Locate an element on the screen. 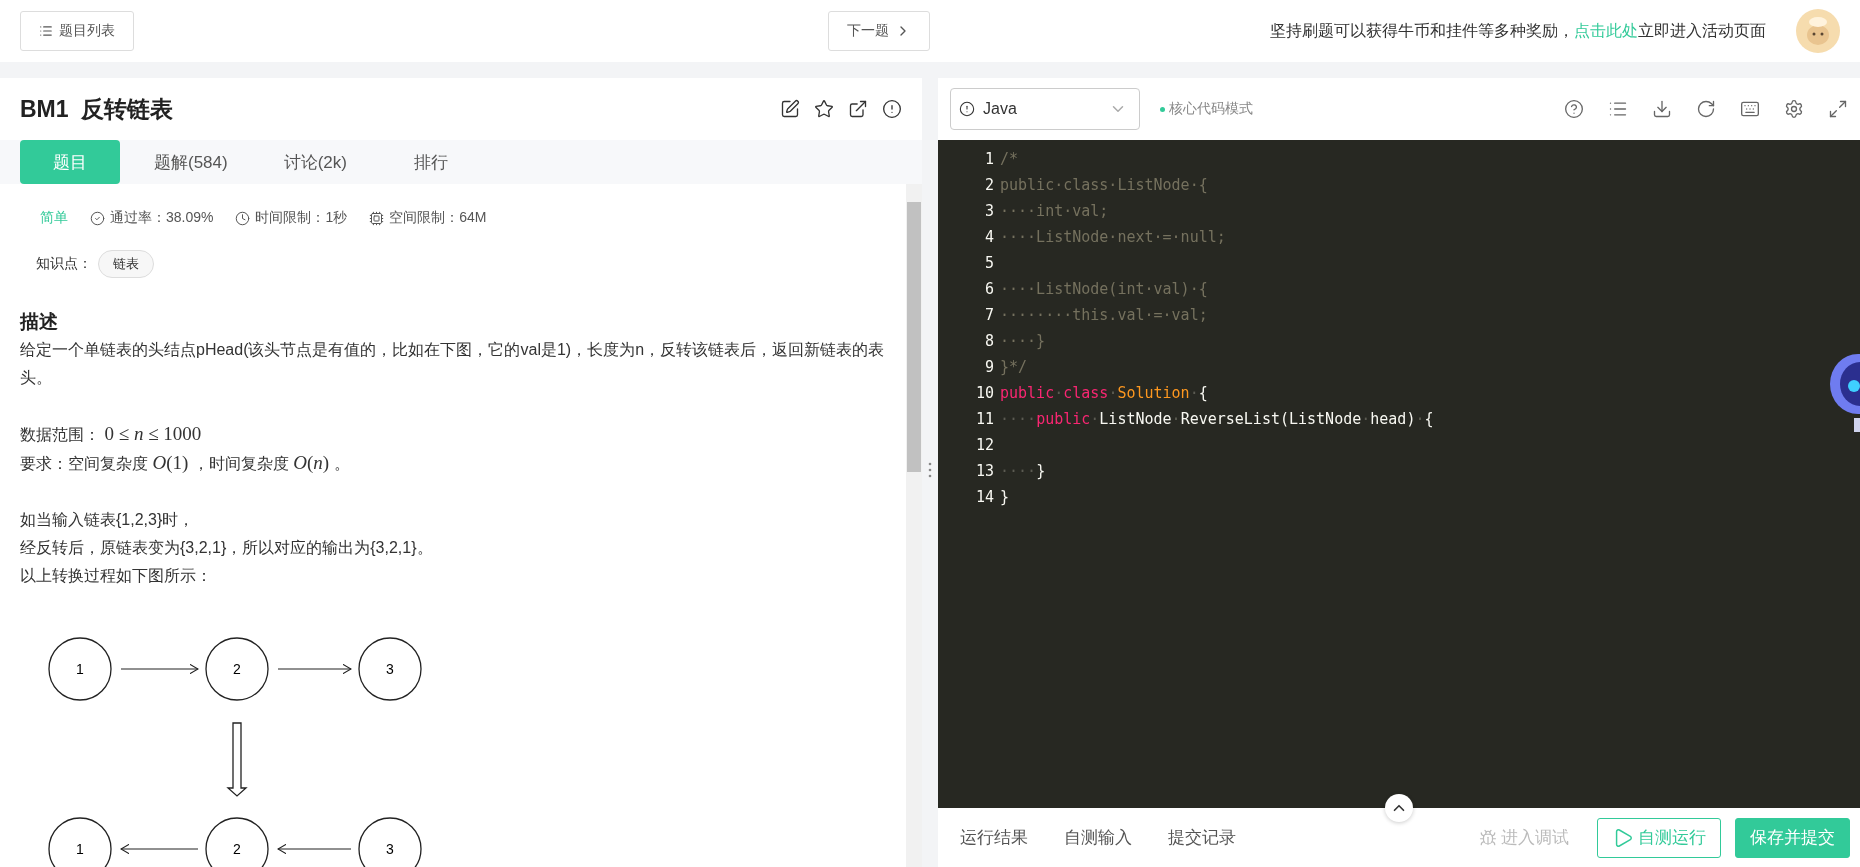 This screenshot has height=867, width=1860. code-line: } is located at coordinates (1005, 497).